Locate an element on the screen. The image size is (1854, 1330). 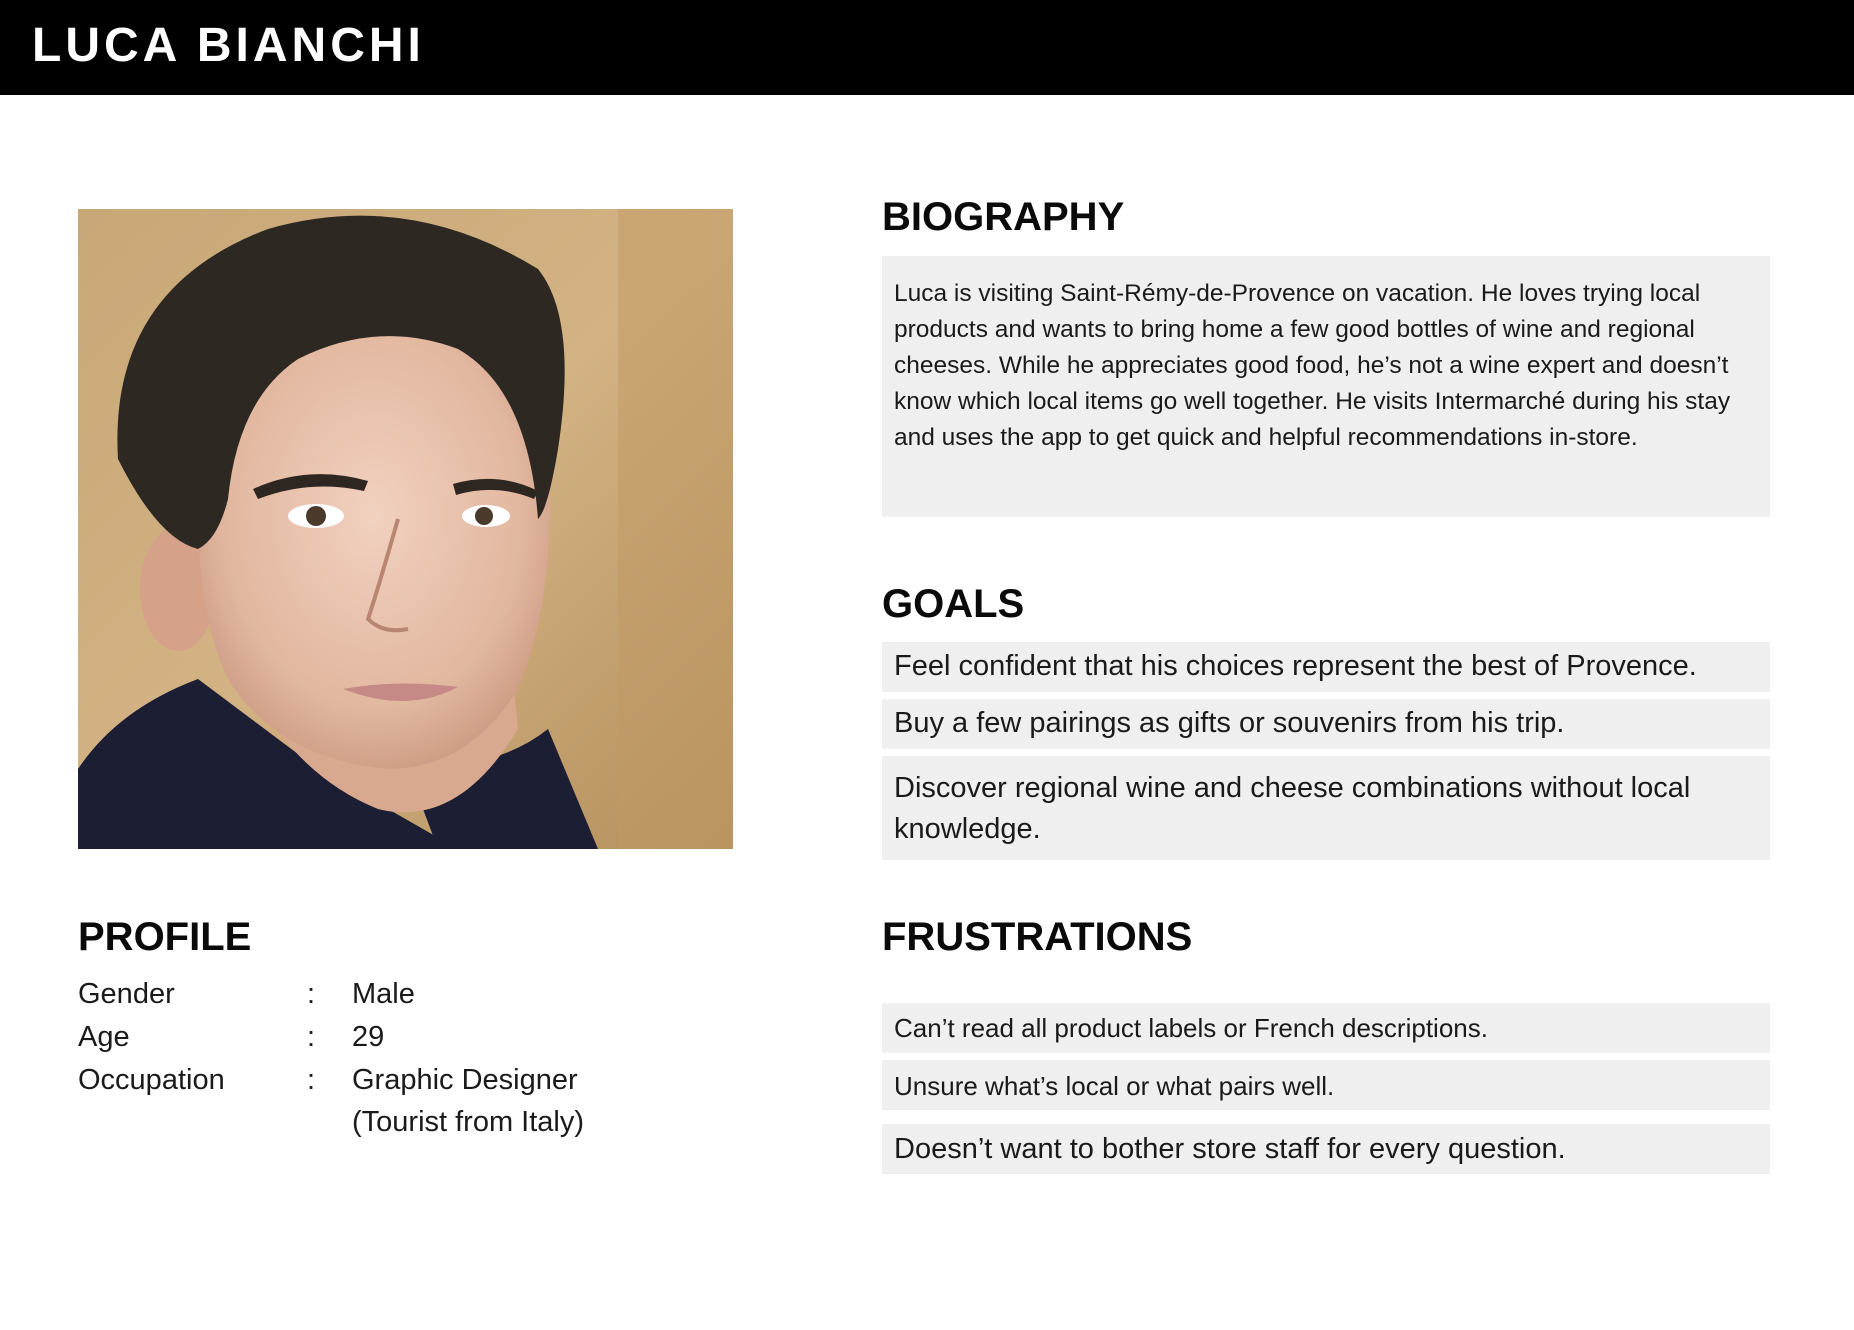
biography-heading: BIOGRAPHY is located at coordinates (1003, 217).